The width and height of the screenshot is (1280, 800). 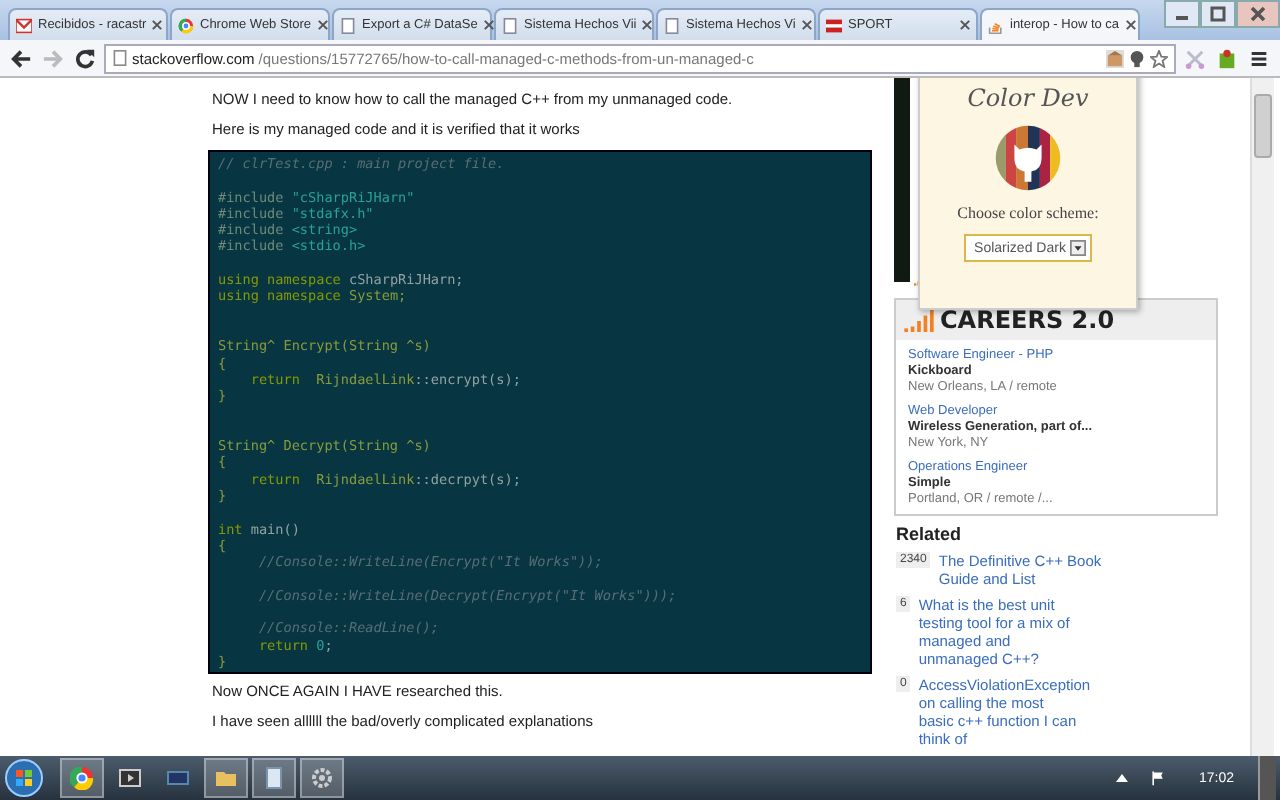 What do you see at coordinates (130, 778) in the screenshot?
I see `media-player-icon` at bounding box center [130, 778].